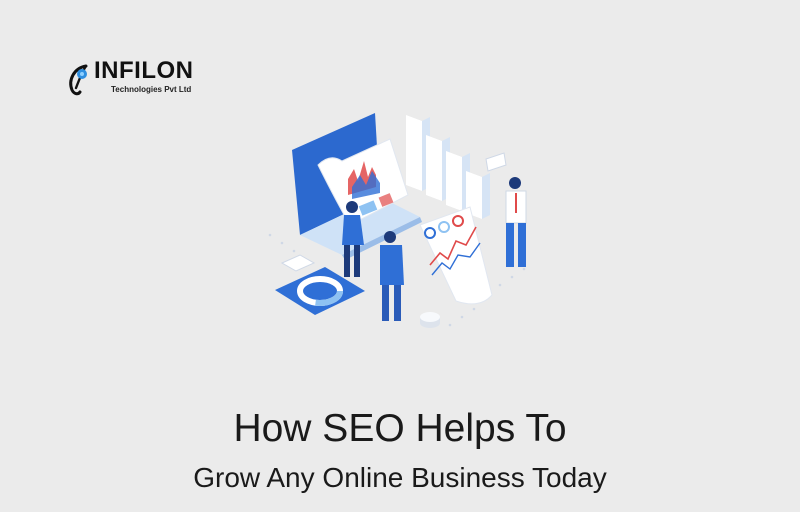 Image resolution: width=800 pixels, height=512 pixels. What do you see at coordinates (298, 263) in the screenshot?
I see `small-device` at bounding box center [298, 263].